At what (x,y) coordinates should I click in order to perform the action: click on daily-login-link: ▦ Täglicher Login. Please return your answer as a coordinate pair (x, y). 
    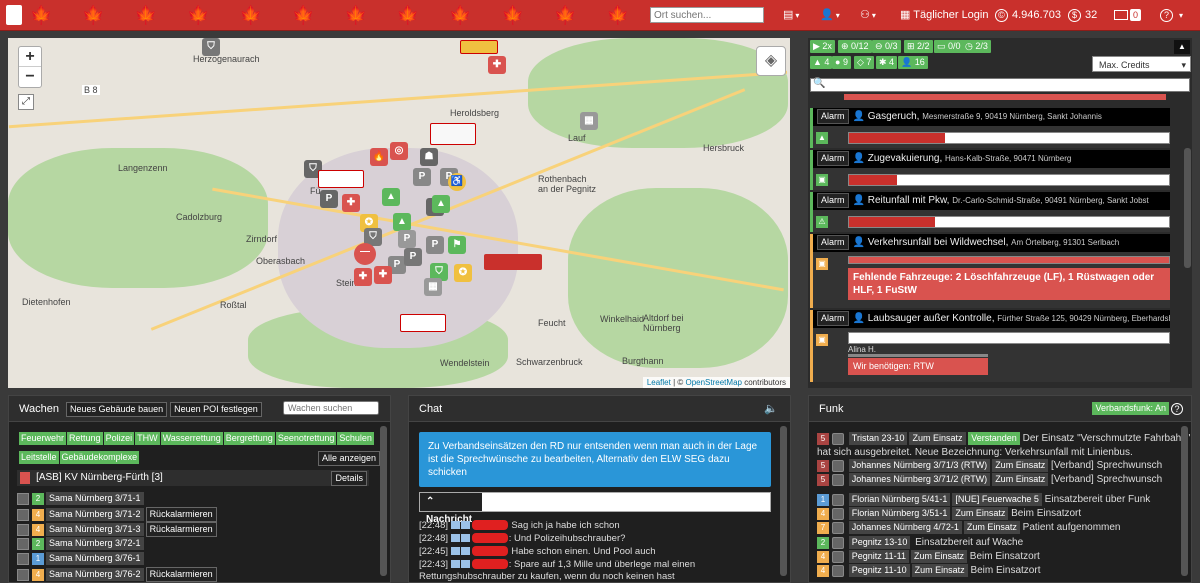
    Looking at the image, I should click on (944, 15).